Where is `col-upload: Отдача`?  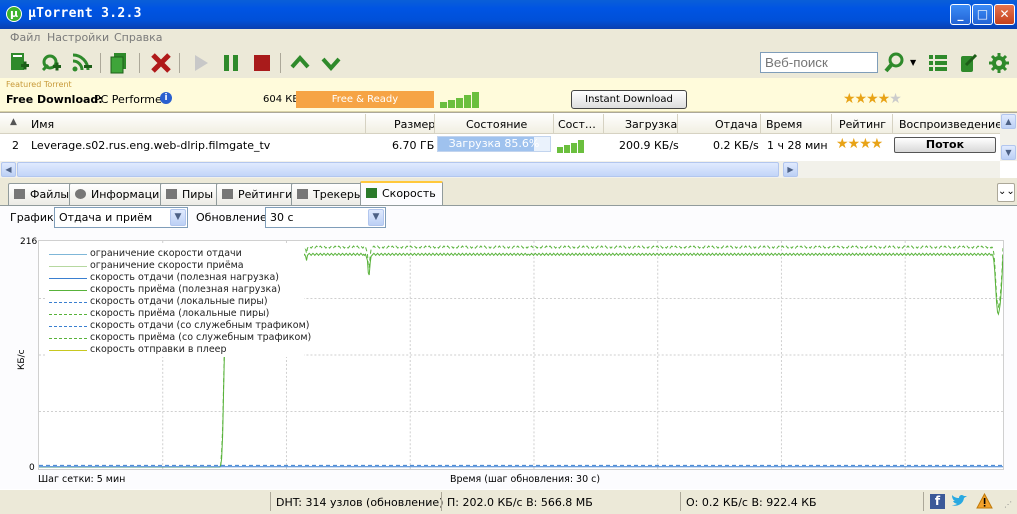 col-upload: Отдача is located at coordinates (736, 124).